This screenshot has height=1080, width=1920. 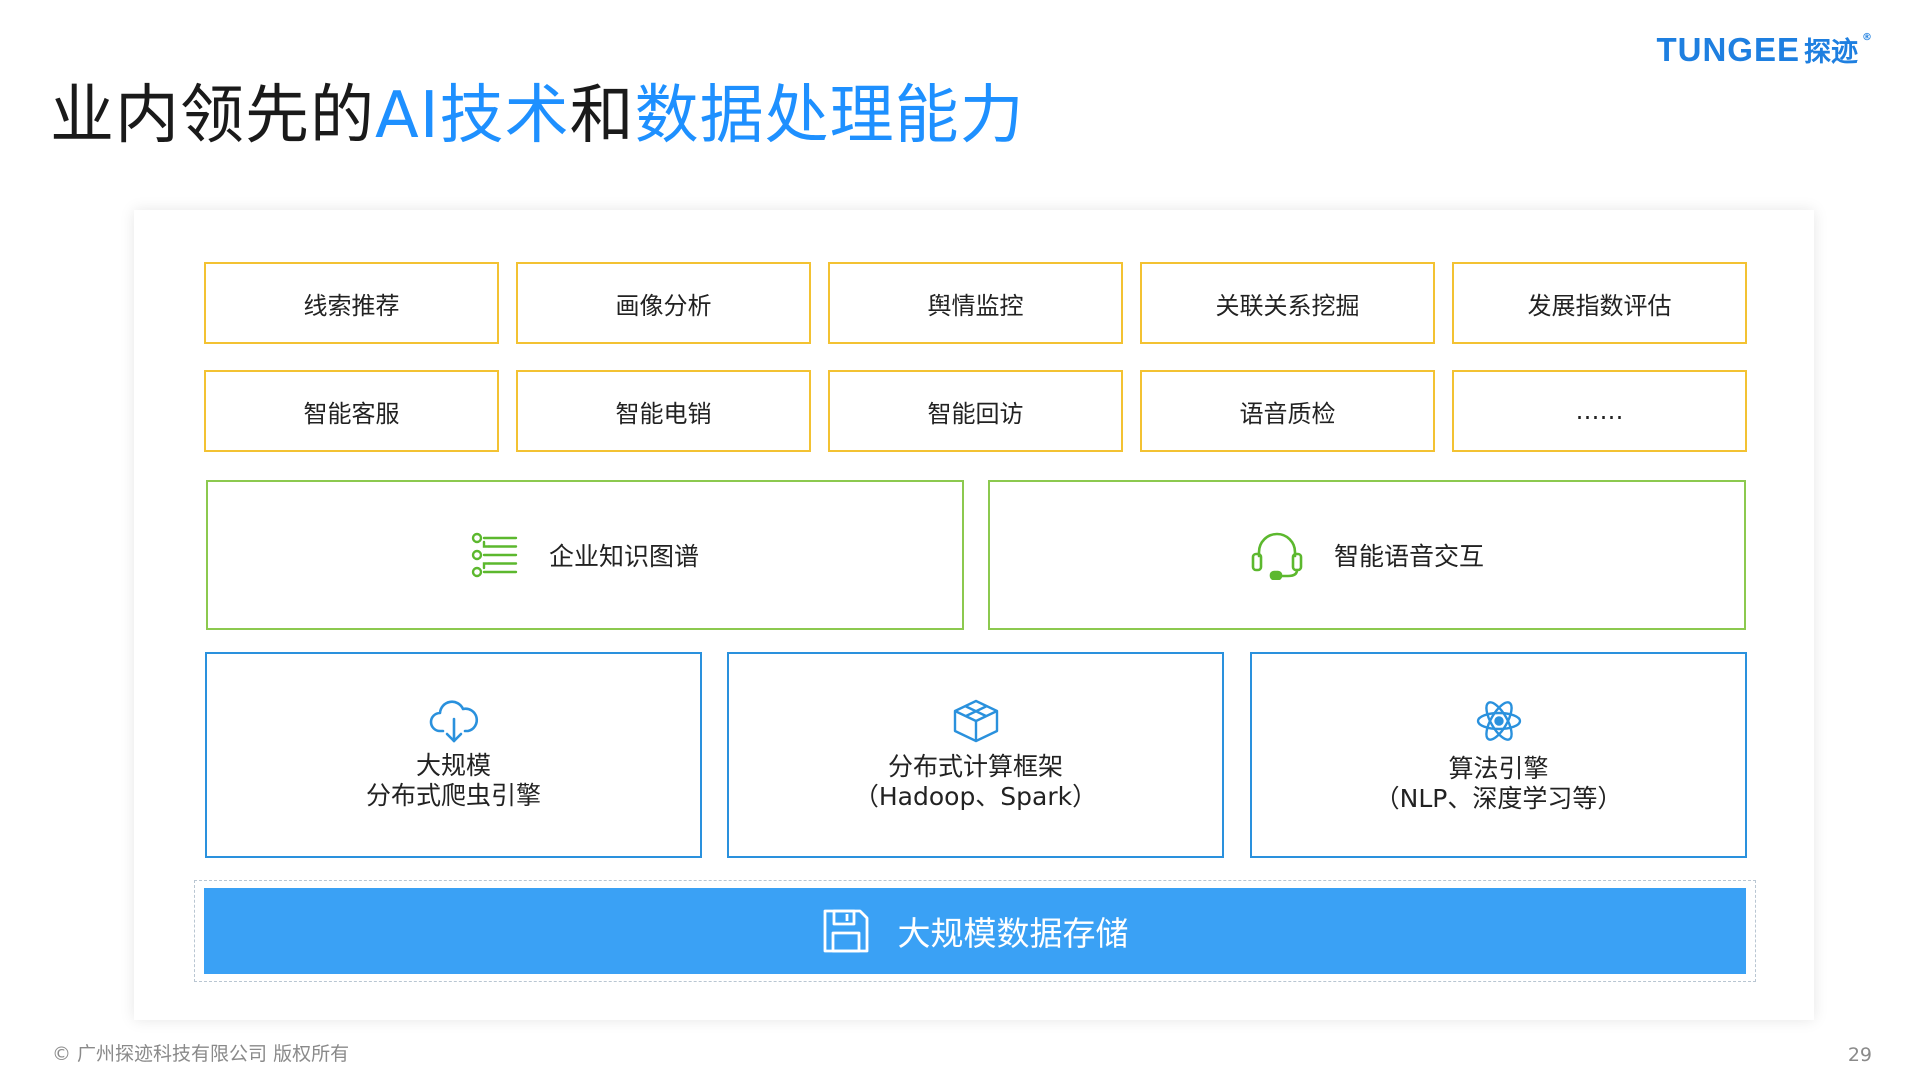 What do you see at coordinates (829, 116) in the screenshot?
I see `title-part-4: 数据处理能力` at bounding box center [829, 116].